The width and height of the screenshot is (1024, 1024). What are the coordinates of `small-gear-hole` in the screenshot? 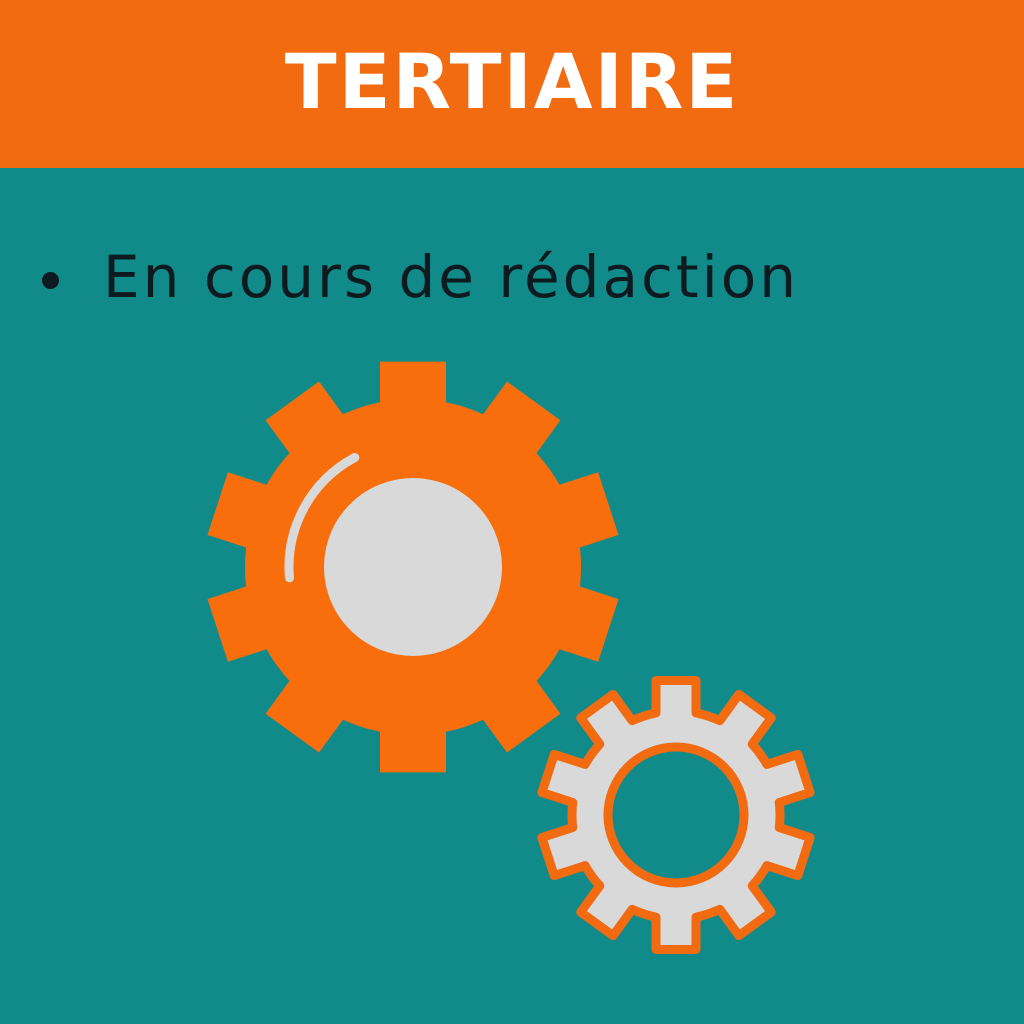 It's located at (676, 815).